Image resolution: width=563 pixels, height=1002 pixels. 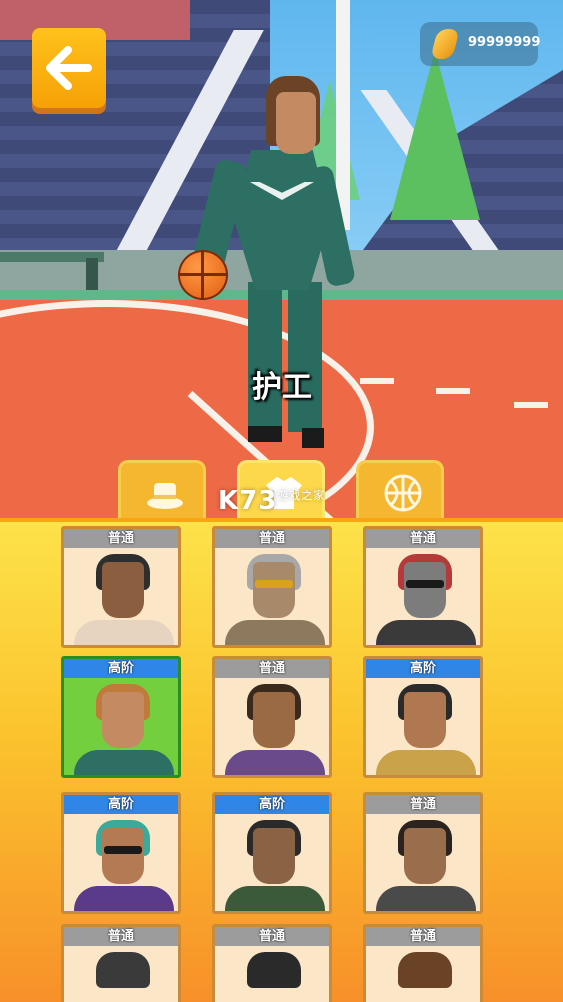 What do you see at coordinates (203, 275) in the screenshot?
I see `basketball` at bounding box center [203, 275].